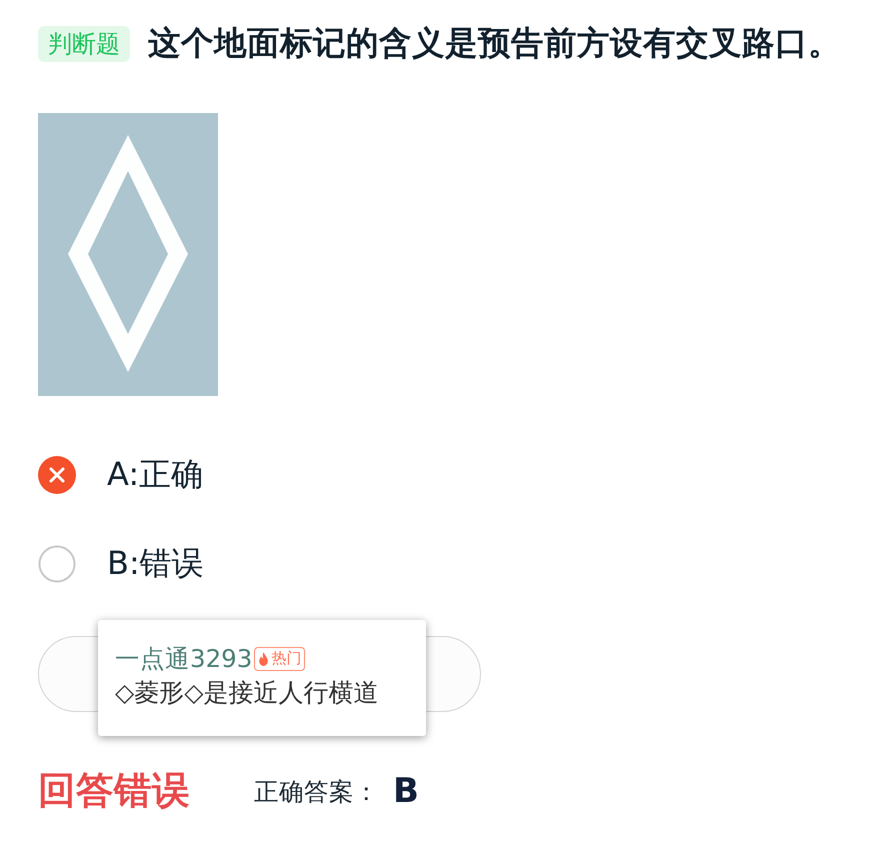 The image size is (887, 841). Describe the element at coordinates (494, 43) in the screenshot. I see `question-text: 这个地面标记的含义是预告前方设有交叉路口。` at that location.